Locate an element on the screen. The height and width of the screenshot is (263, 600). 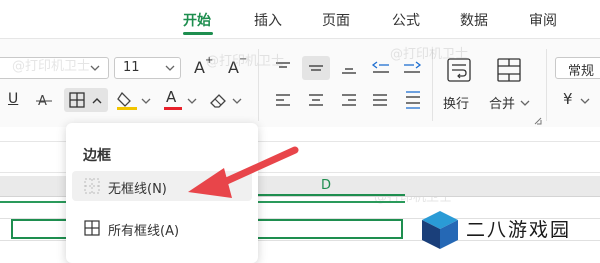
active-tab-indicator is located at coordinates (198, 33).